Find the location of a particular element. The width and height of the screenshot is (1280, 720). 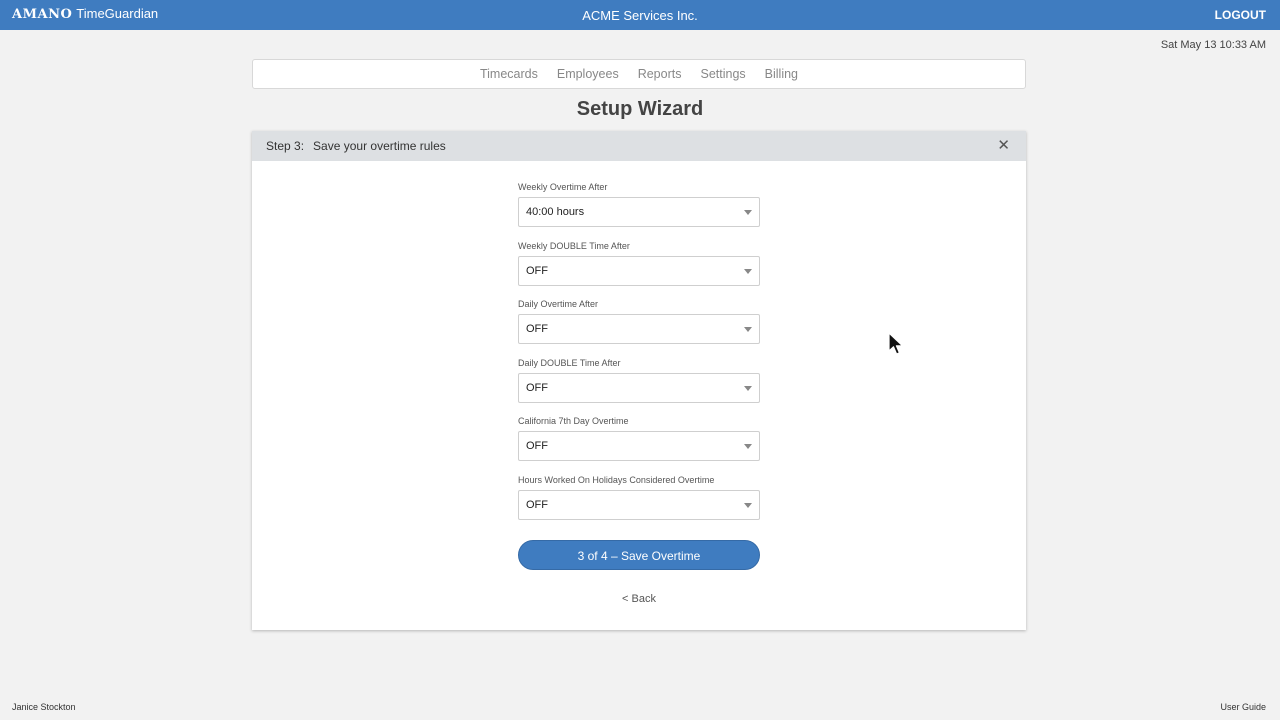

footer-user-name: Janice Stockton is located at coordinates (44, 707).